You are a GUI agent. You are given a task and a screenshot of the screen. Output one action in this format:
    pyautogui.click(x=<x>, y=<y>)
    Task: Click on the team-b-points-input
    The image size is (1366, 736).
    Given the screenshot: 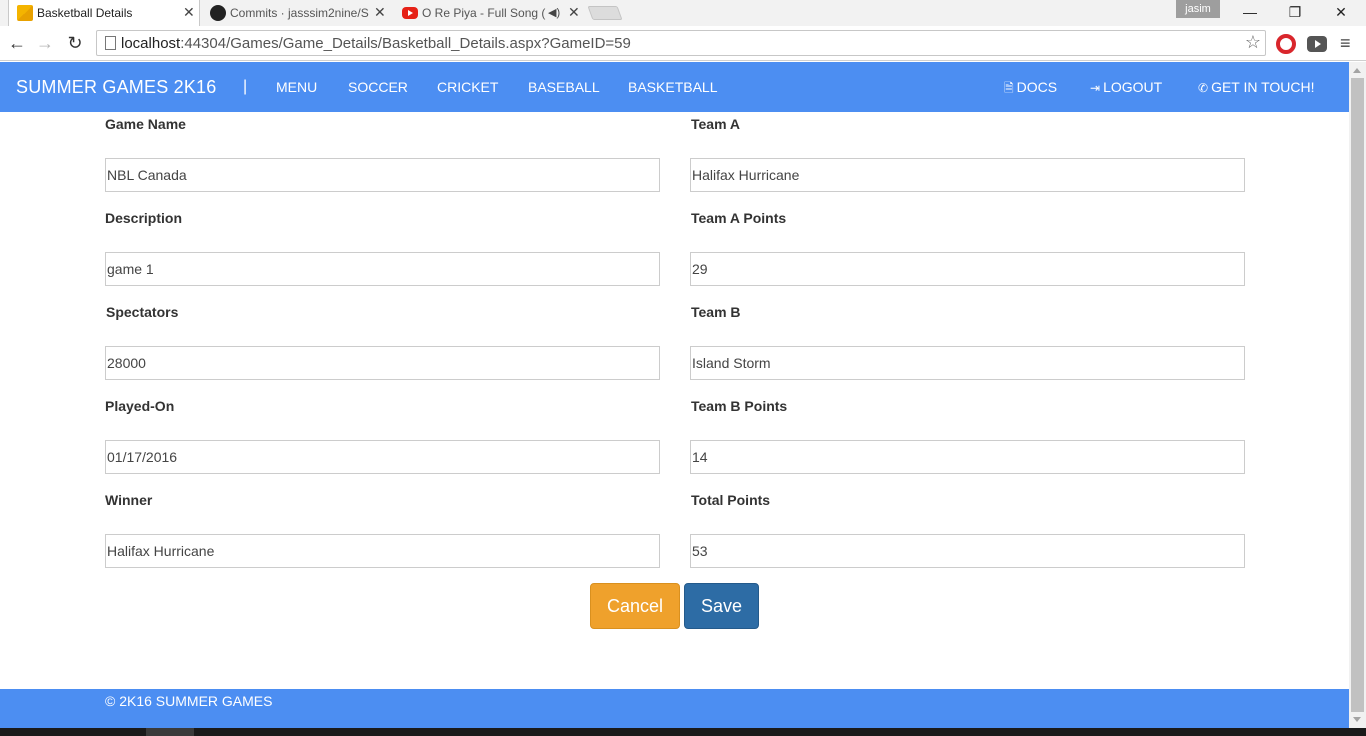 What is the action you would take?
    pyautogui.click(x=967, y=457)
    